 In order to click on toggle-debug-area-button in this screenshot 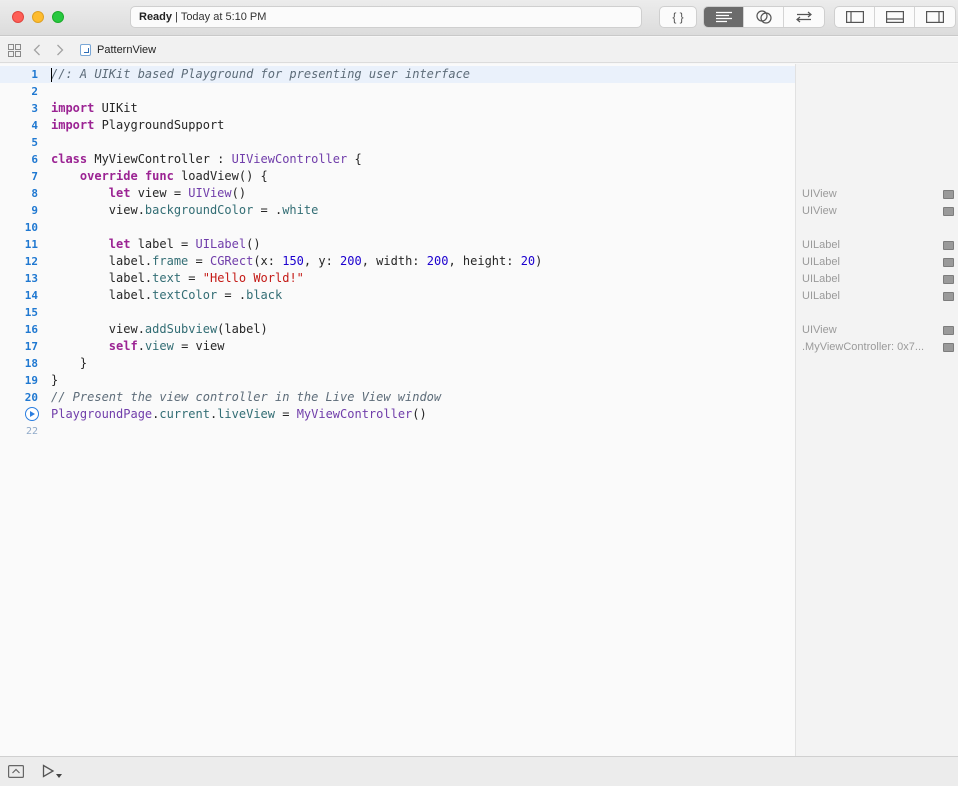, I will do `click(895, 17)`.